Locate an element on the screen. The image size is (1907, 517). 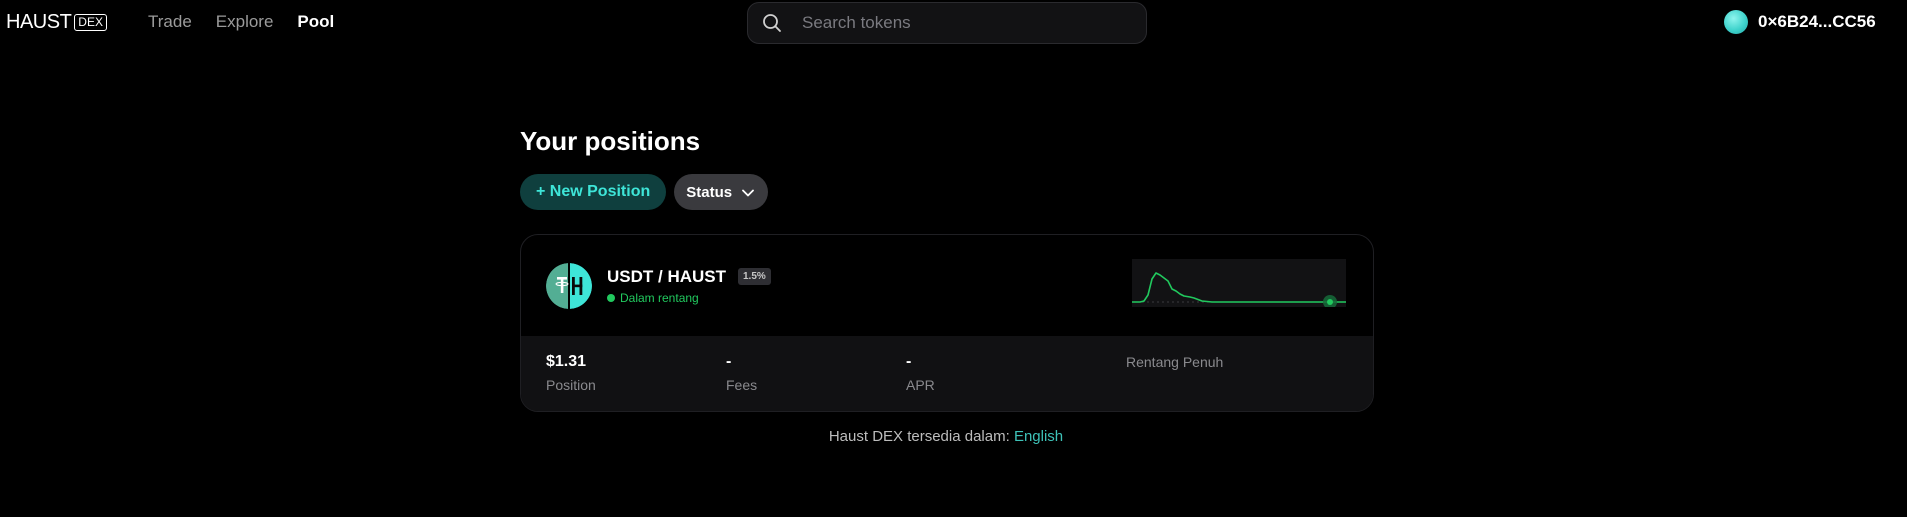
range-status: Dalam rentang is located at coordinates (653, 298).